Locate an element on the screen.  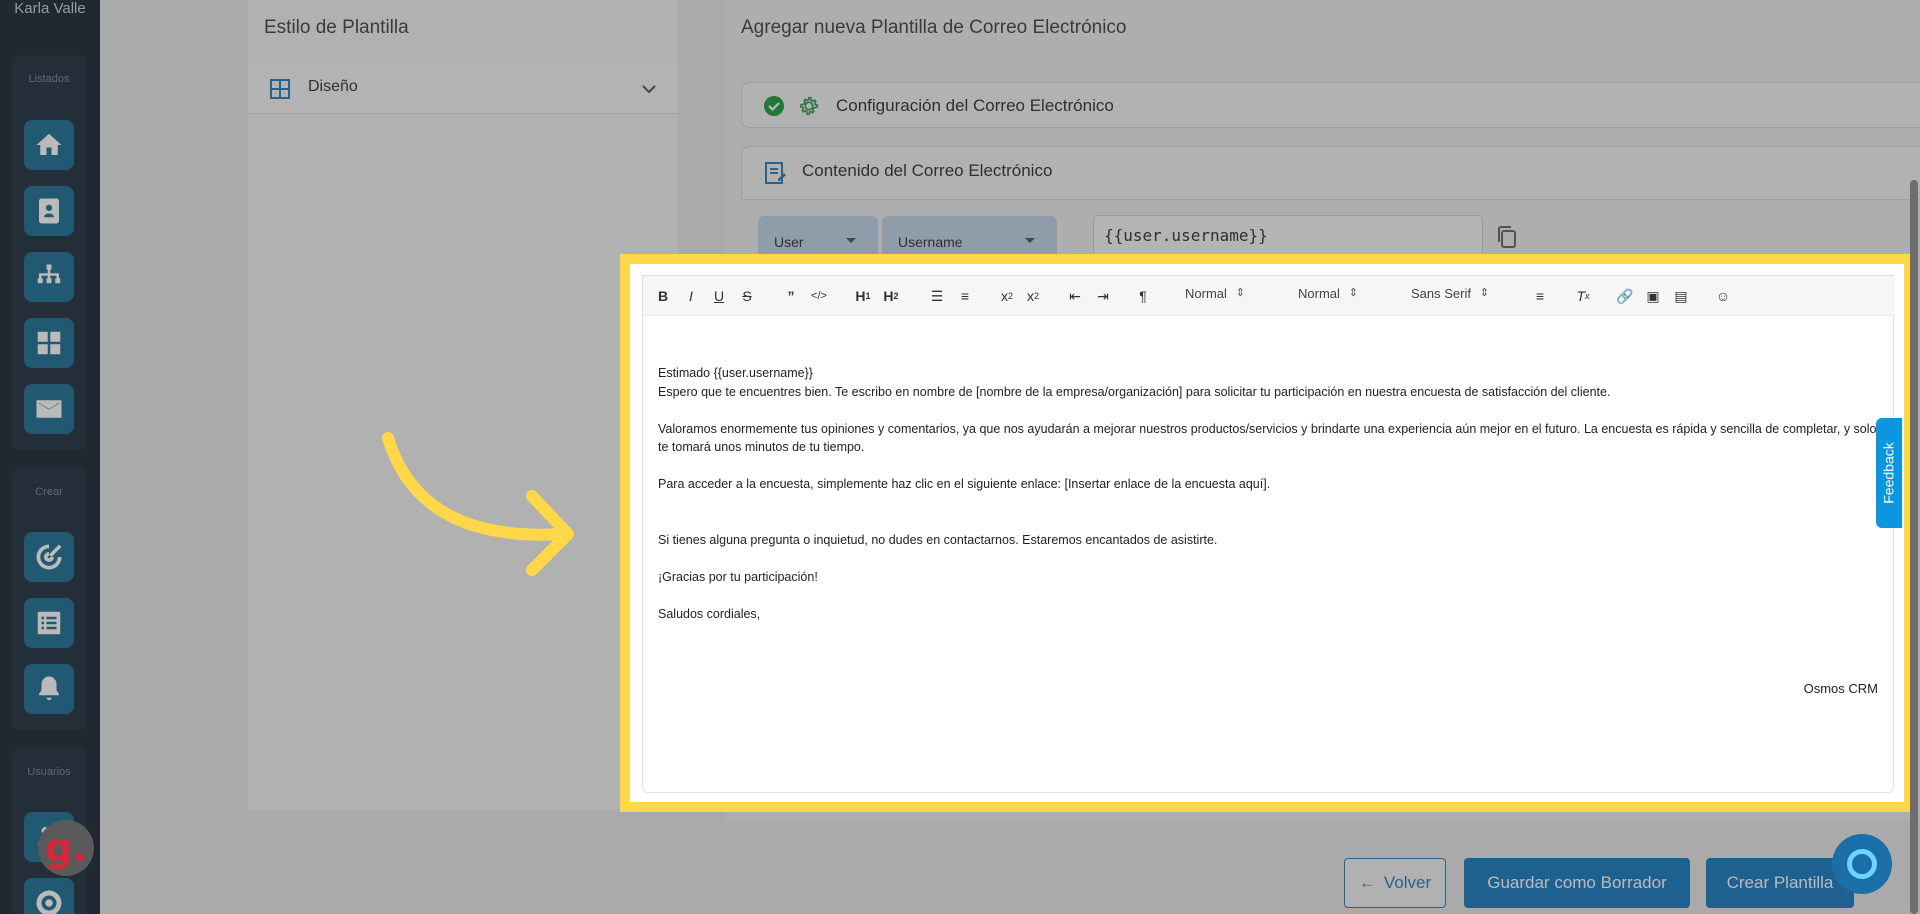
dashboard-button is located at coordinates (49, 343).